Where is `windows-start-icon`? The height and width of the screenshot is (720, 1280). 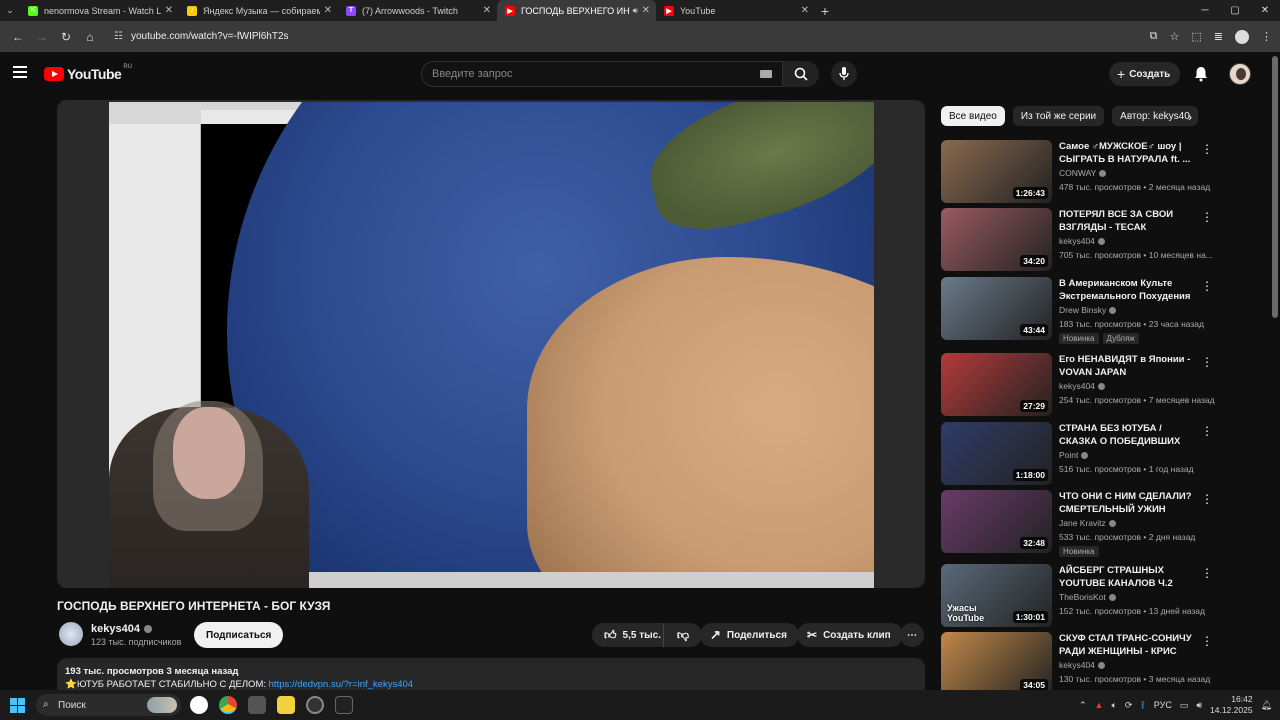 windows-start-icon is located at coordinates (17, 705).